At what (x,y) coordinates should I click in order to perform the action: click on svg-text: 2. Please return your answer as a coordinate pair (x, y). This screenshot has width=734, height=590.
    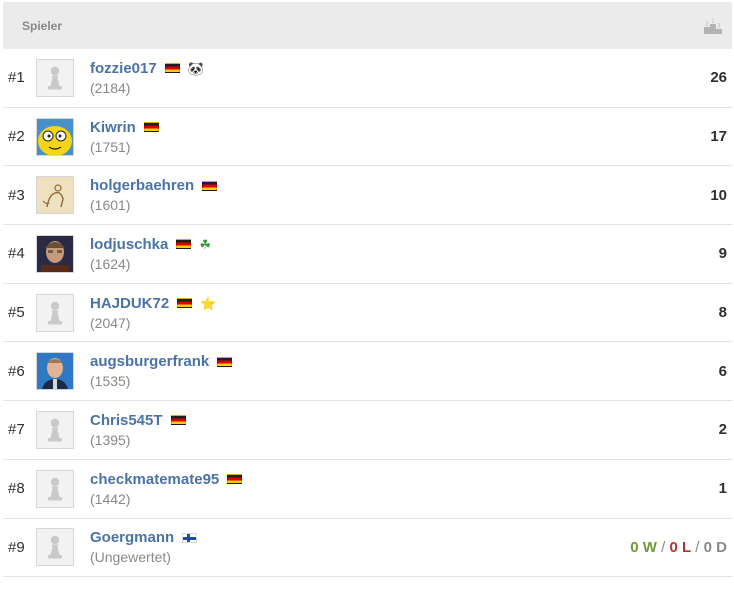
    Looking at the image, I should click on (706, 24).